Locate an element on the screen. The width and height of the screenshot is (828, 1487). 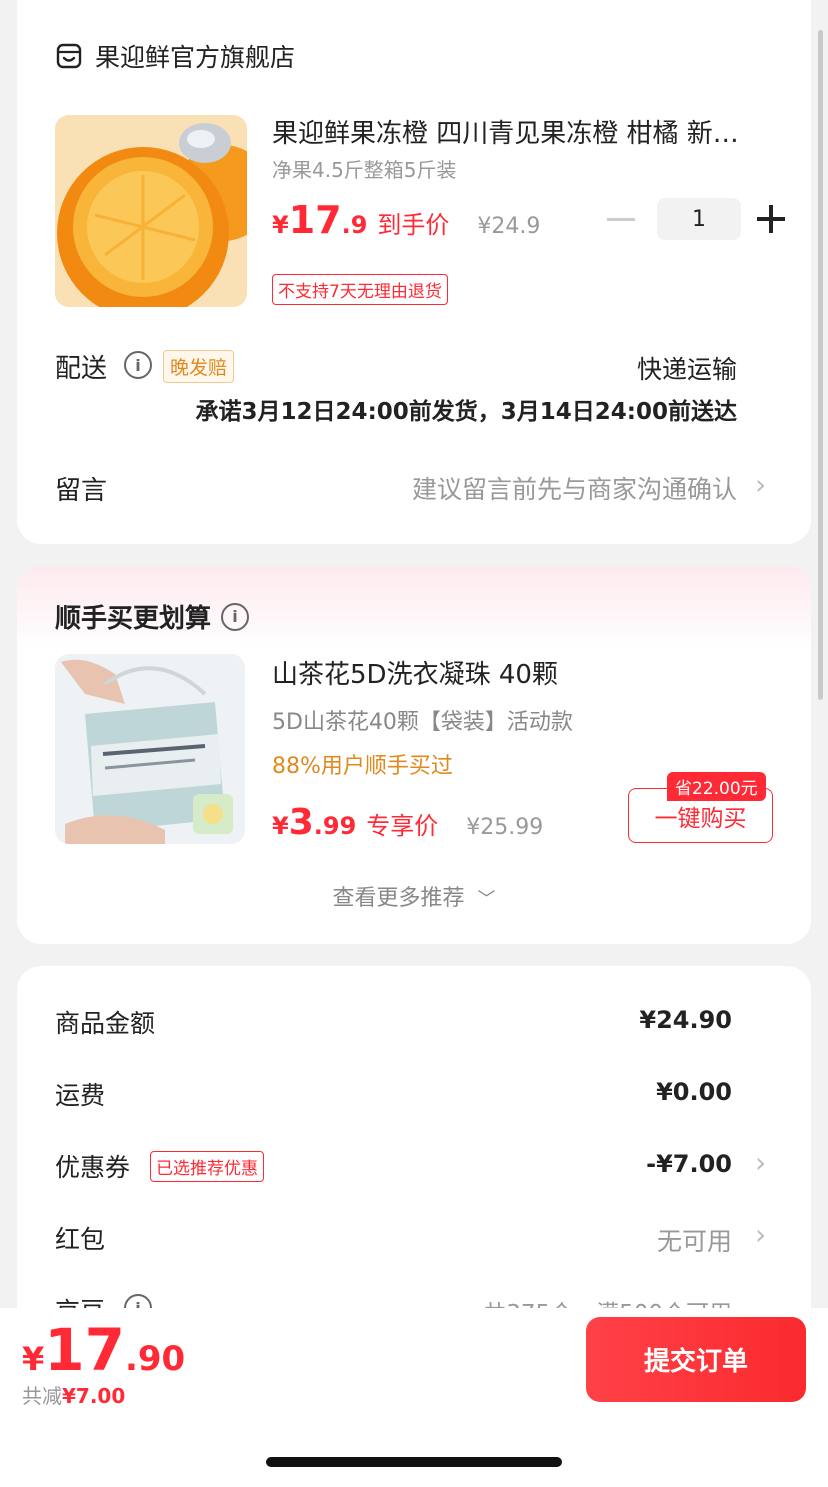
addon-buyers-stat: 88%用户顺手买过 is located at coordinates (362, 766).